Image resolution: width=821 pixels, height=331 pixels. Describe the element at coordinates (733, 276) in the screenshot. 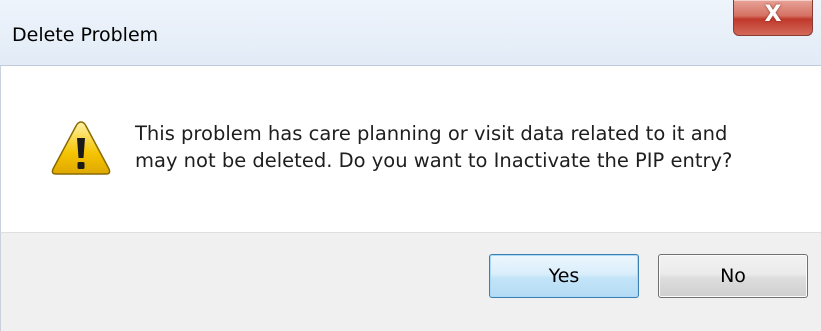

I see `no-button: No` at that location.